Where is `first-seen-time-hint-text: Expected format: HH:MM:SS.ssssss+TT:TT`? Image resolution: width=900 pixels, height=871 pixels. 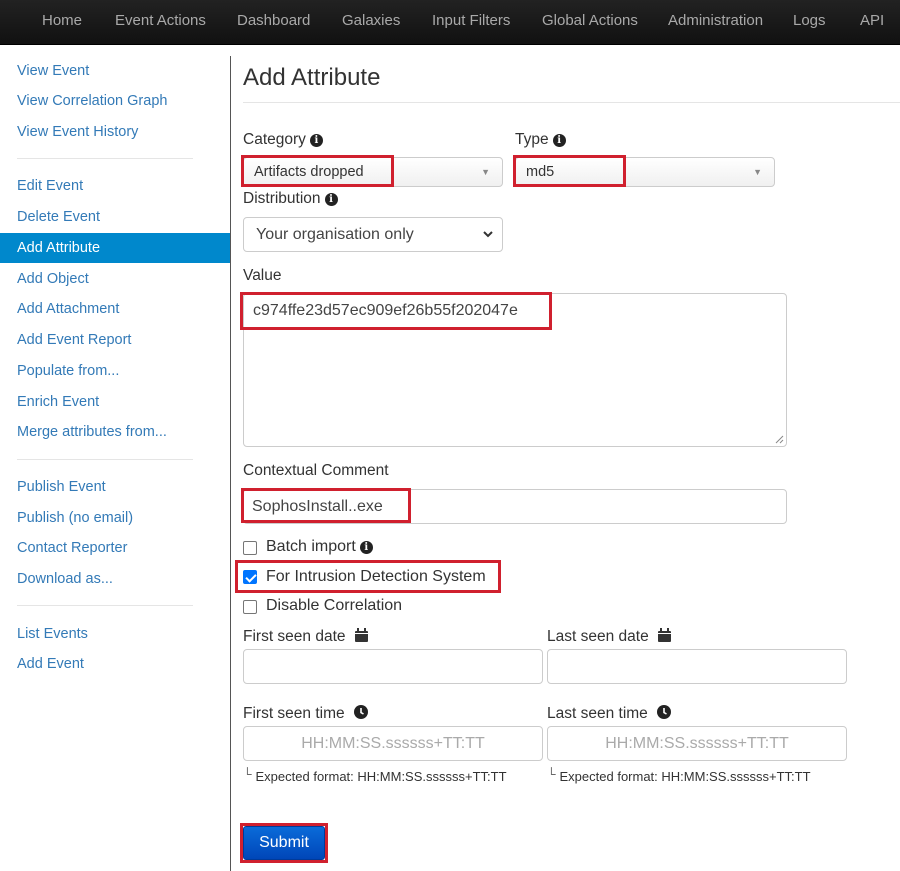 first-seen-time-hint-text: Expected format: HH:MM:SS.ssssss+TT:TT is located at coordinates (381, 776).